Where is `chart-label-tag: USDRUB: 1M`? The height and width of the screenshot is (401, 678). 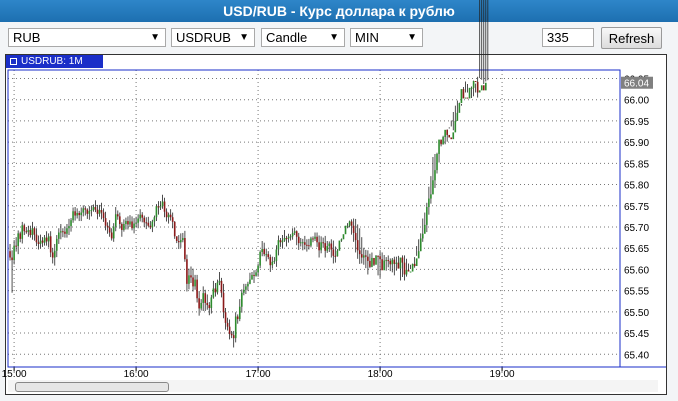 chart-label-tag: USDRUB: 1M is located at coordinates (54, 61).